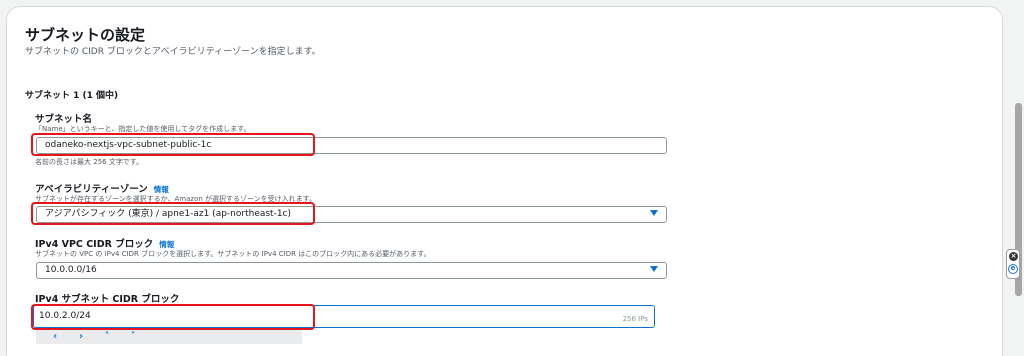 The width and height of the screenshot is (1024, 356). I want to click on section-title: サブネットの設定, so click(85, 35).